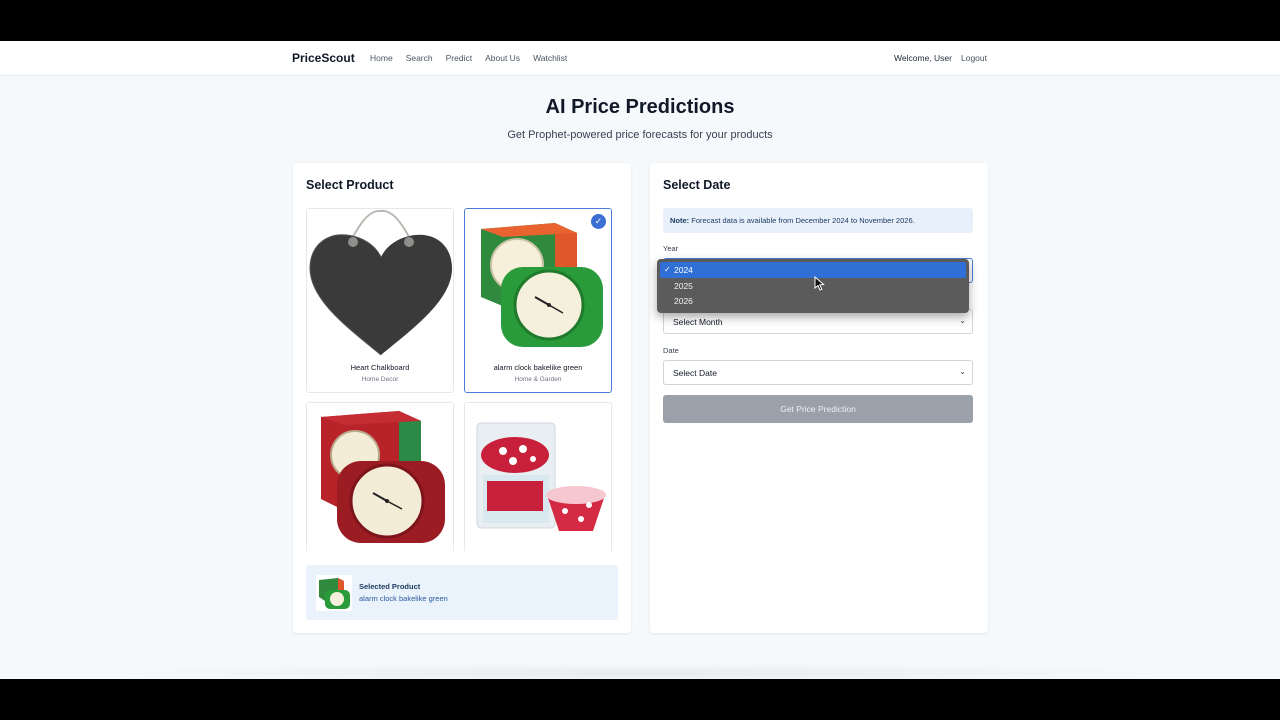  What do you see at coordinates (683, 301) in the screenshot?
I see `year-option-label: 2026` at bounding box center [683, 301].